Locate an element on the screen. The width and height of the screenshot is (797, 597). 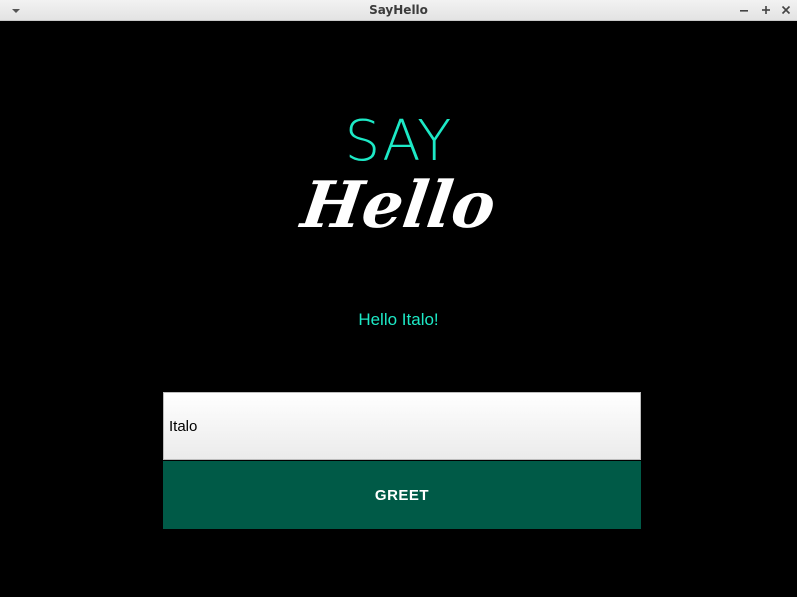
title-bar: SayHello is located at coordinates (398, 10).